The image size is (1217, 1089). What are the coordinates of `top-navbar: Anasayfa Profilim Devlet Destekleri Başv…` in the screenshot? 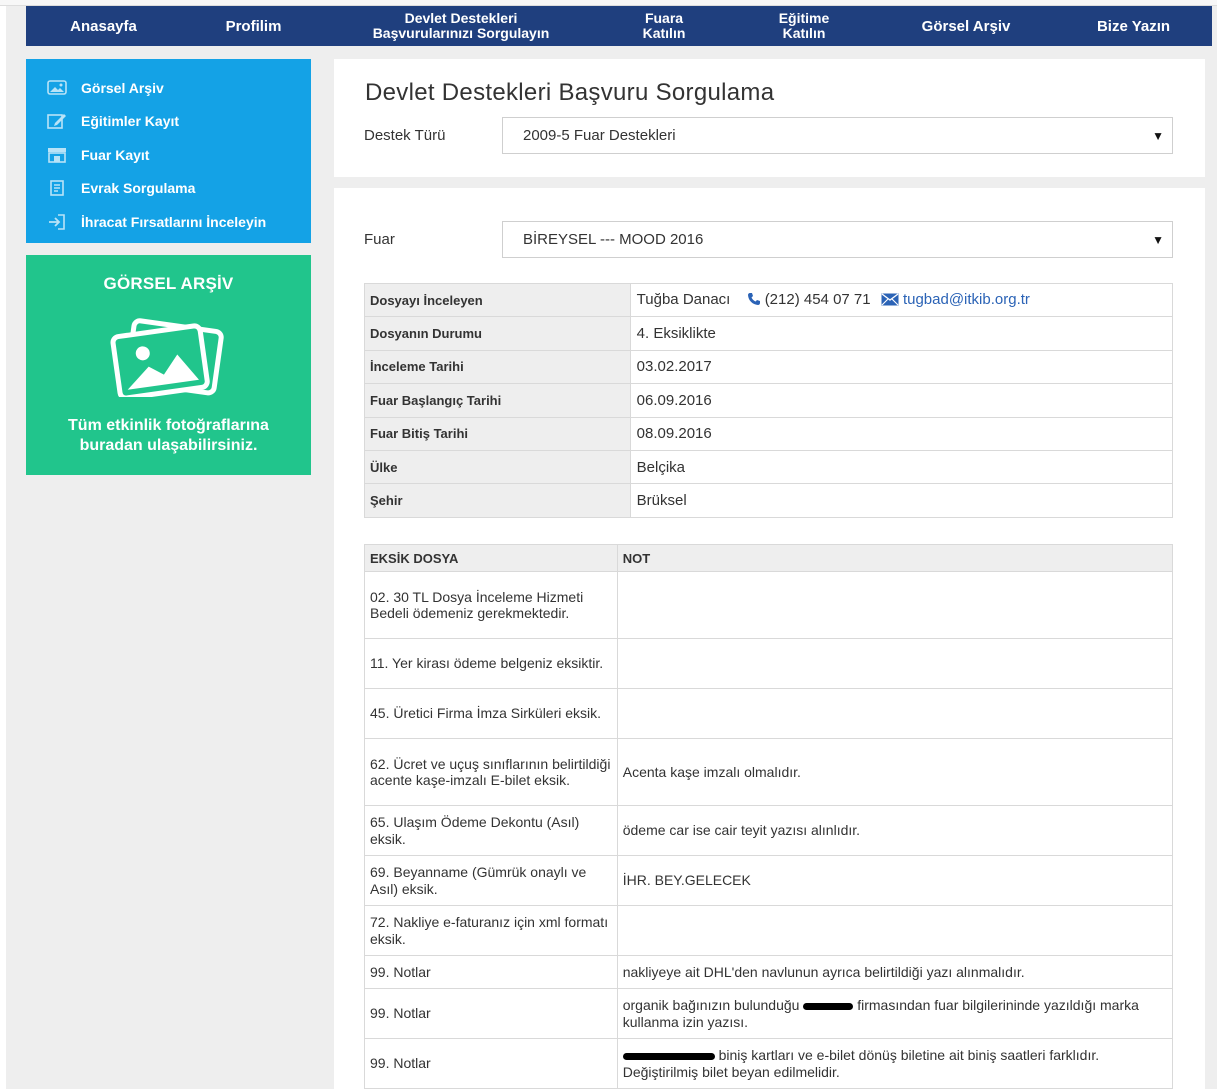 It's located at (619, 26).